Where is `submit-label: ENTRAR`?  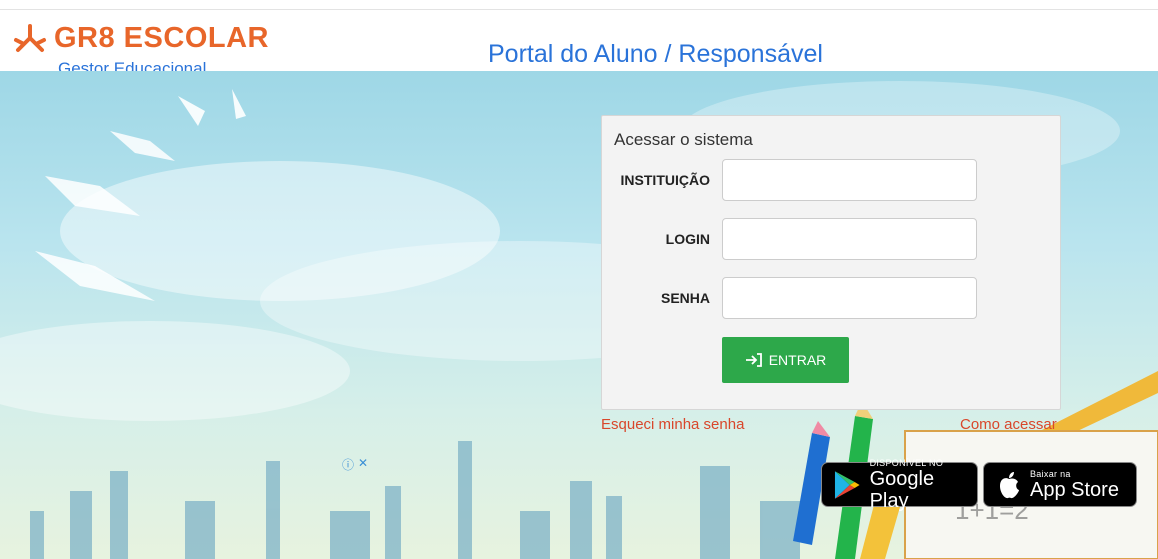 submit-label: ENTRAR is located at coordinates (797, 360).